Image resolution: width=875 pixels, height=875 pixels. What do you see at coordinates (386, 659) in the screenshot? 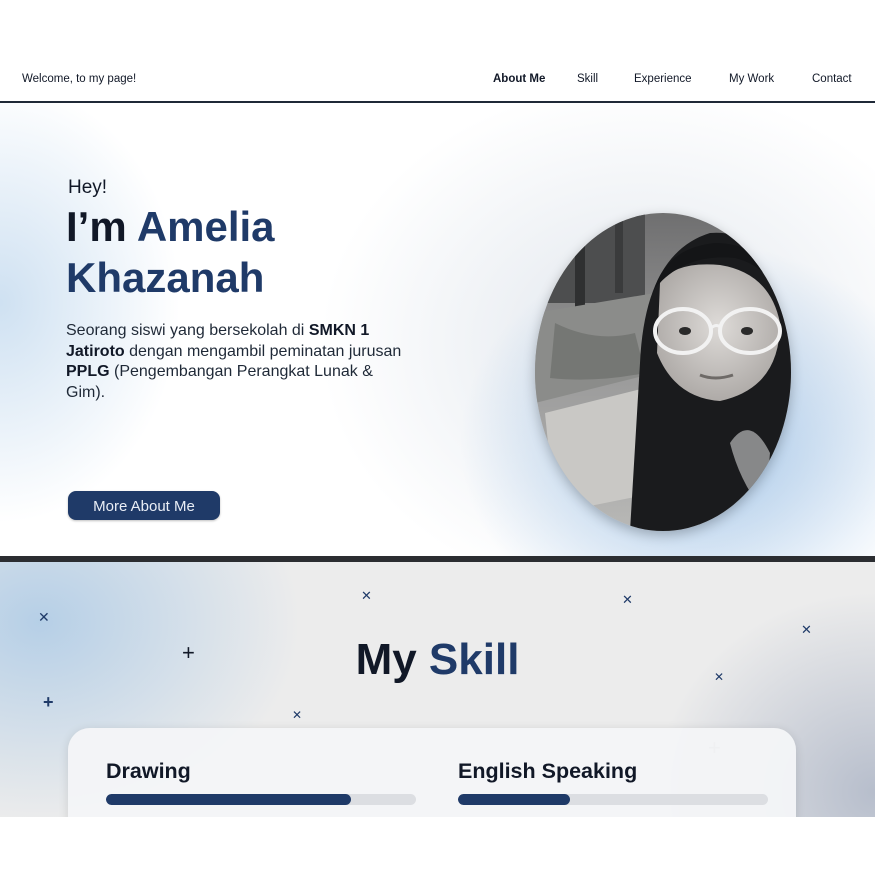
I see `skill-title-prefix: My` at bounding box center [386, 659].